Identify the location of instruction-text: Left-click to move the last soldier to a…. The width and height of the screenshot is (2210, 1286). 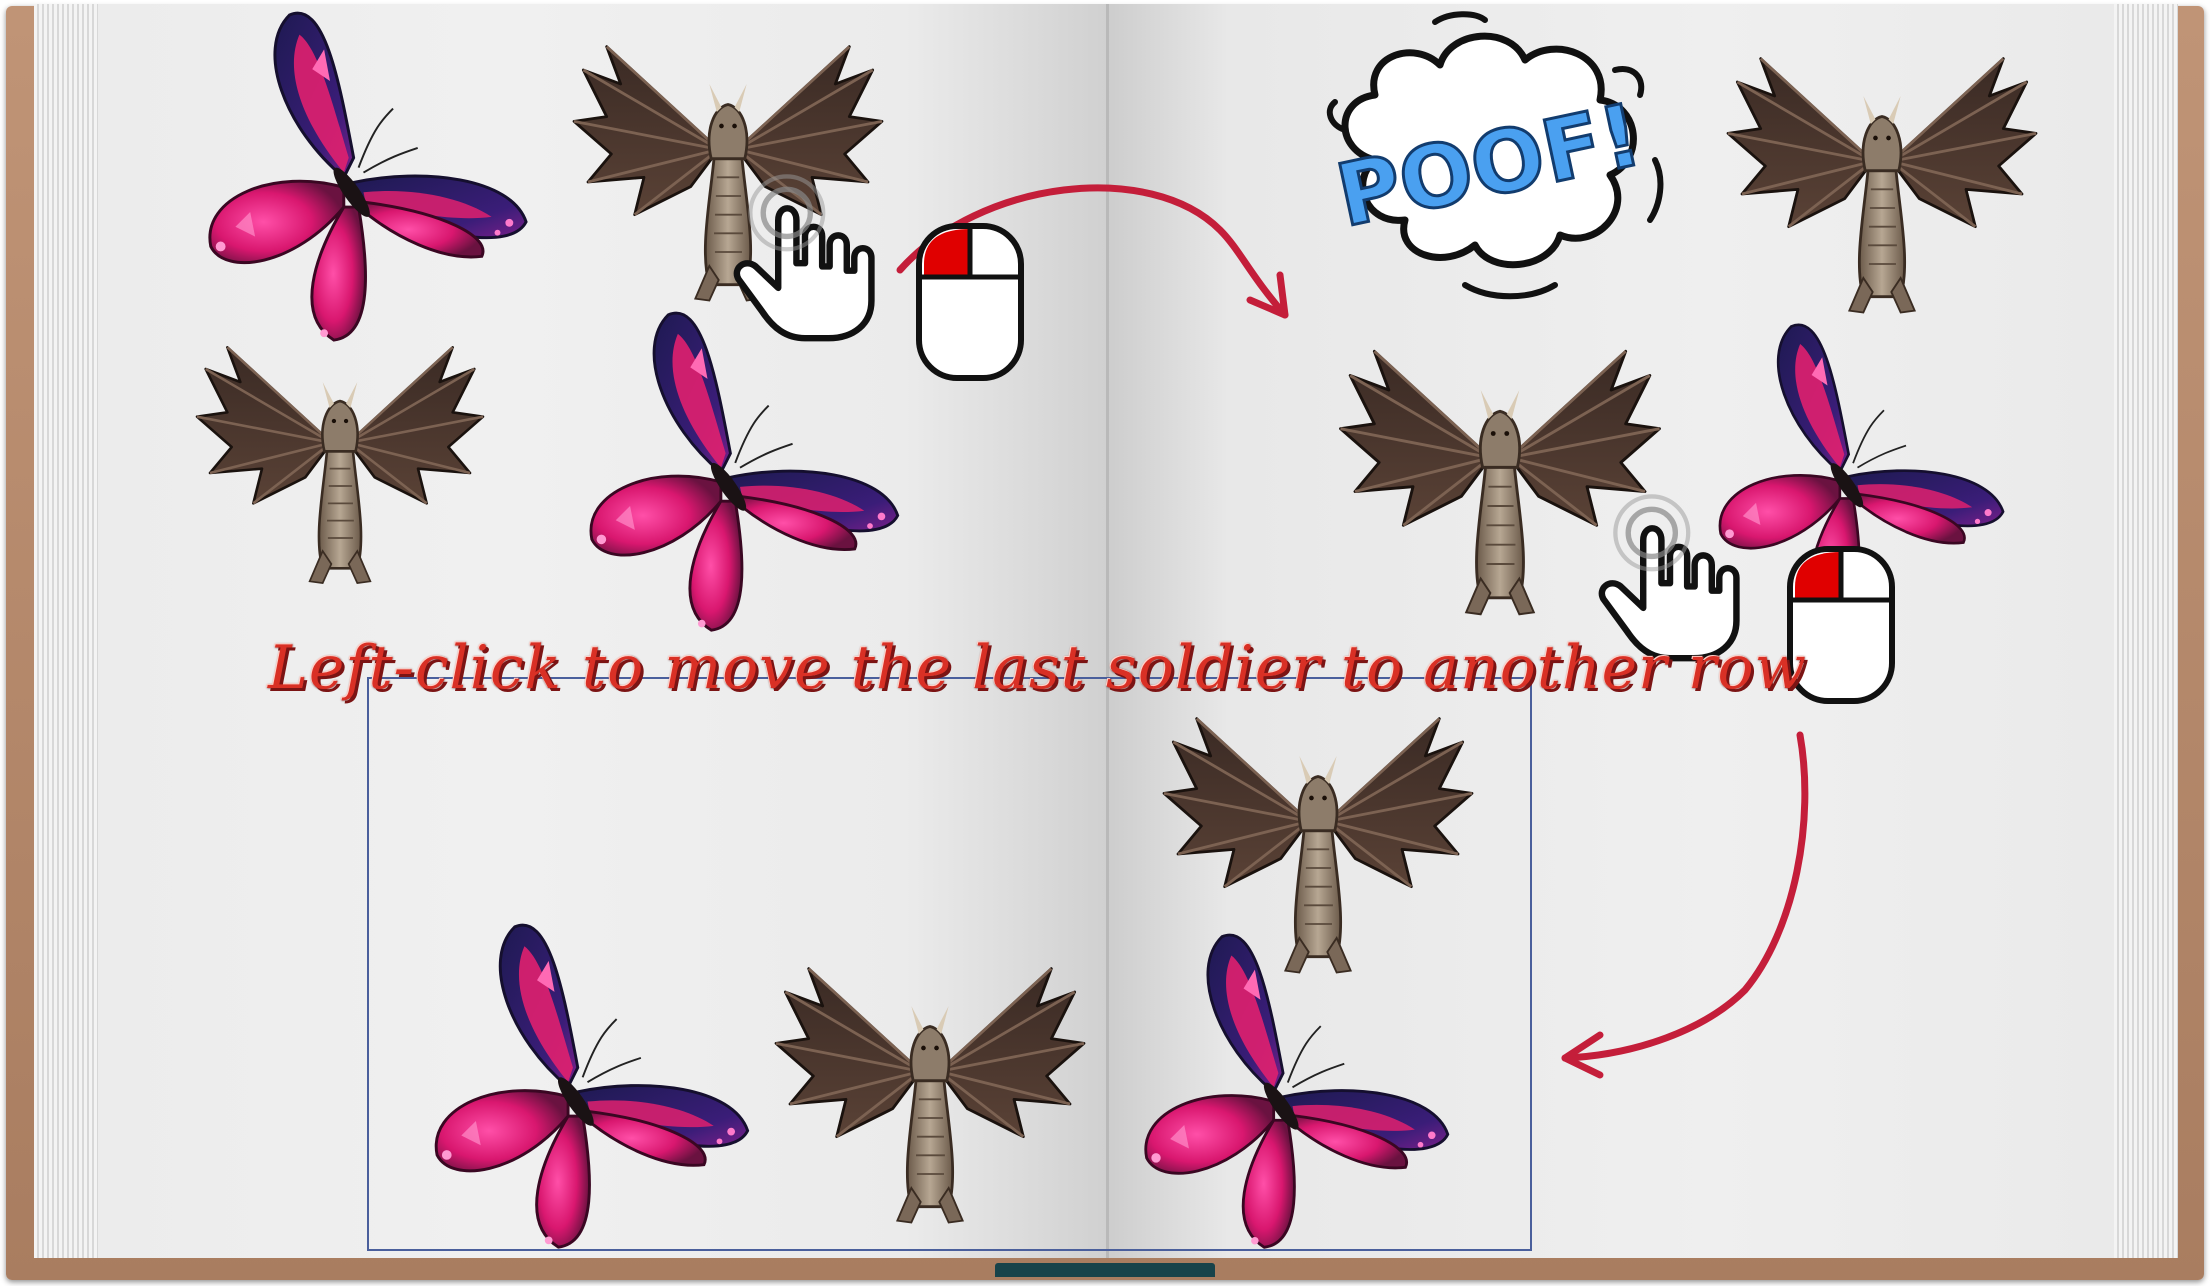
(1038, 668).